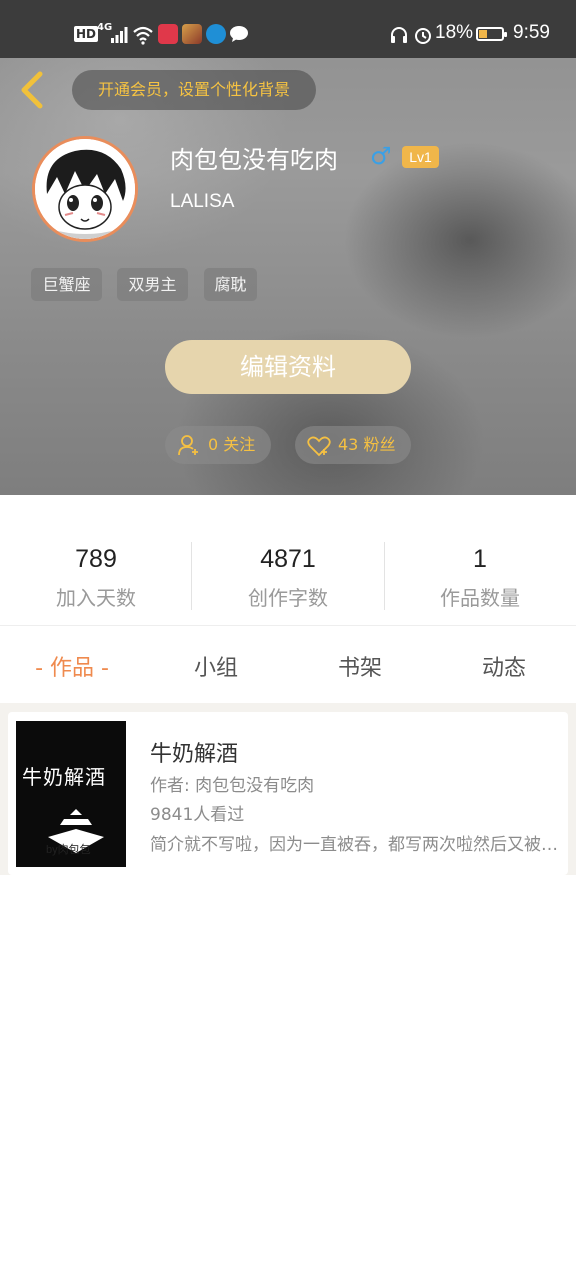 The height and width of the screenshot is (1280, 576). Describe the element at coordinates (216, 666) in the screenshot. I see `tab-groups: 小组` at that location.